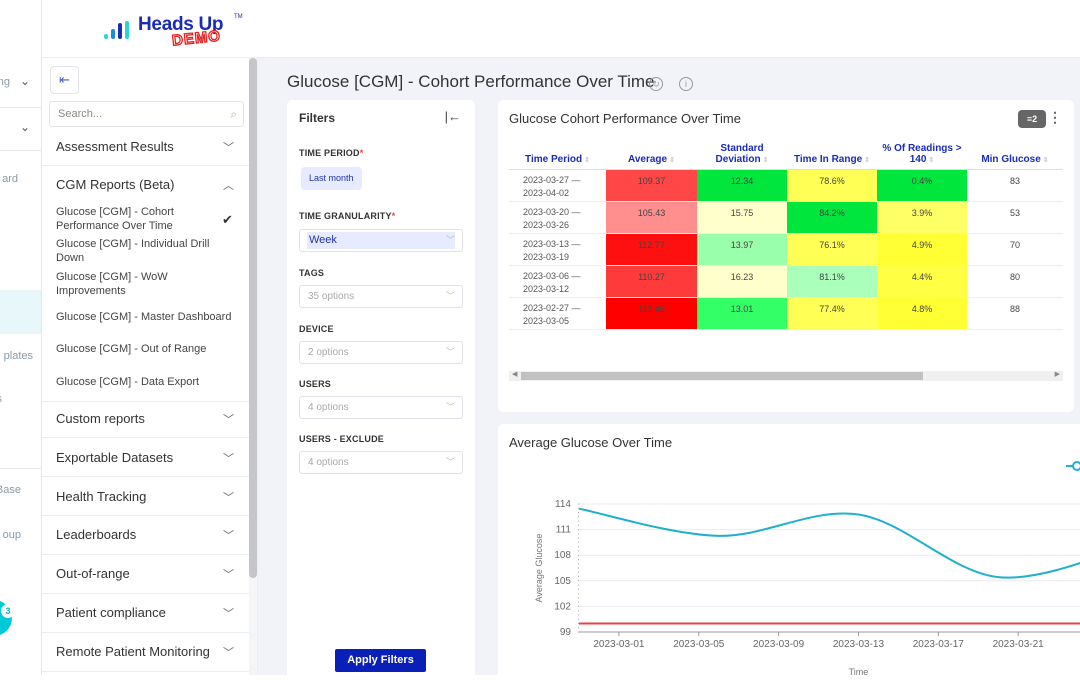 Image resolution: width=1080 pixels, height=690 pixels. Describe the element at coordinates (1032, 119) in the screenshot. I see `active-filters-button: ≡2` at that location.